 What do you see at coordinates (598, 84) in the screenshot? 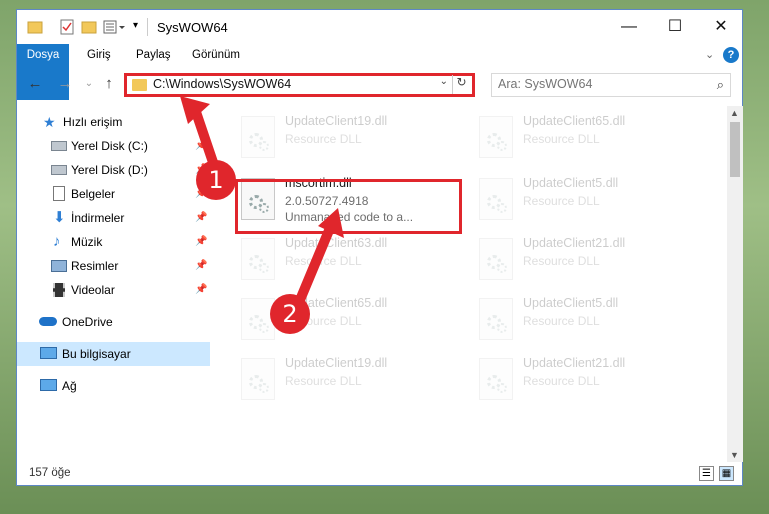
I see `search-input` at bounding box center [598, 84].